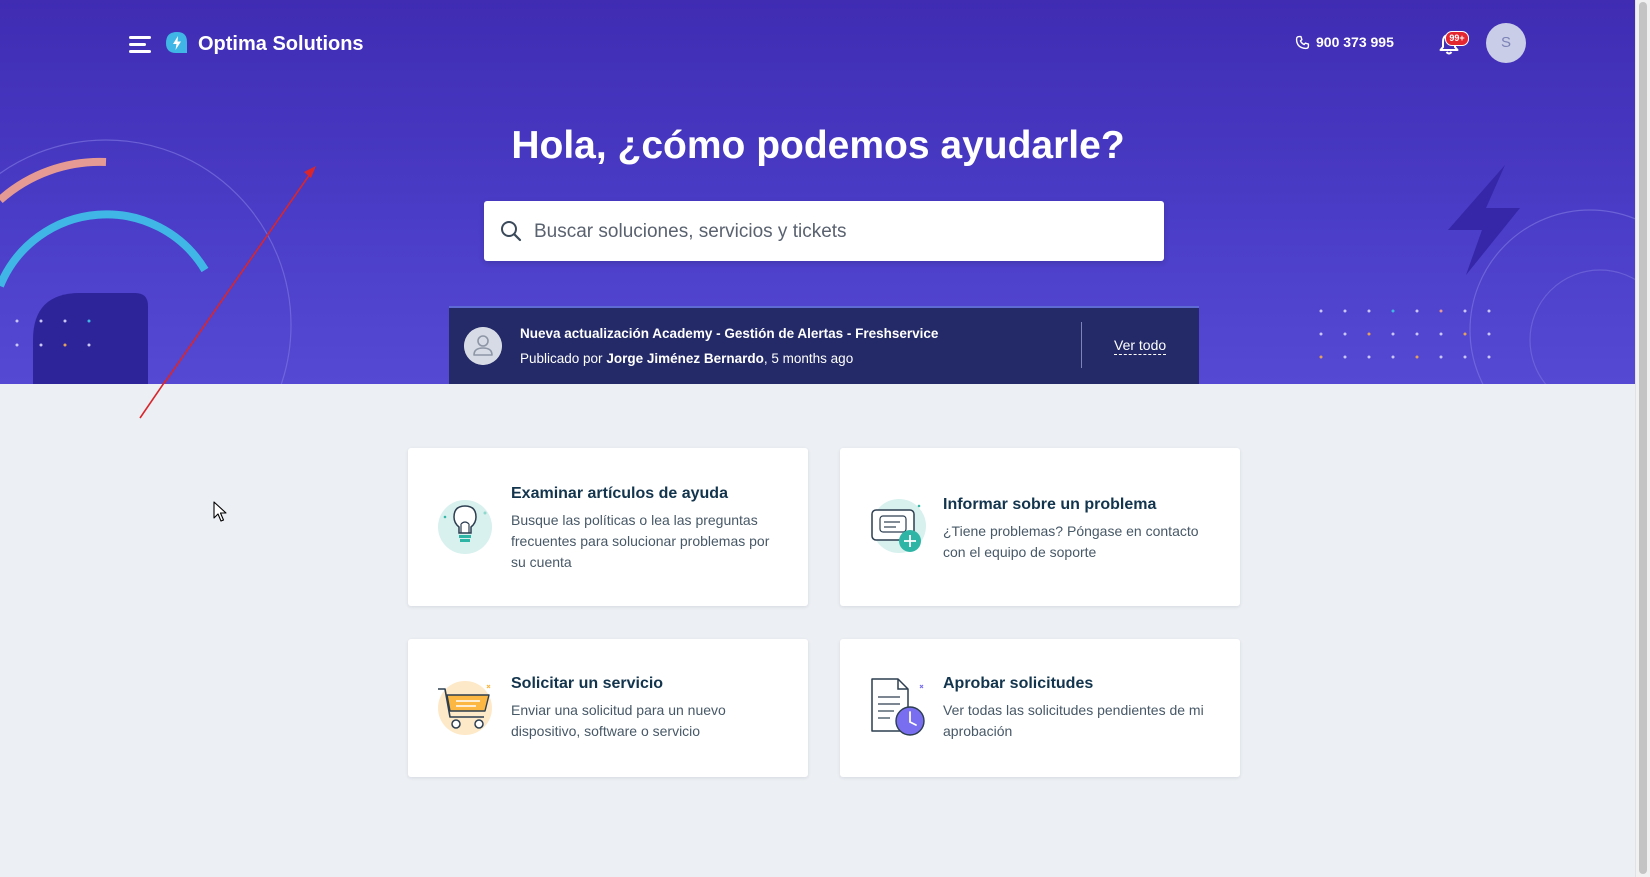  I want to click on announcement-divider, so click(1081, 345).